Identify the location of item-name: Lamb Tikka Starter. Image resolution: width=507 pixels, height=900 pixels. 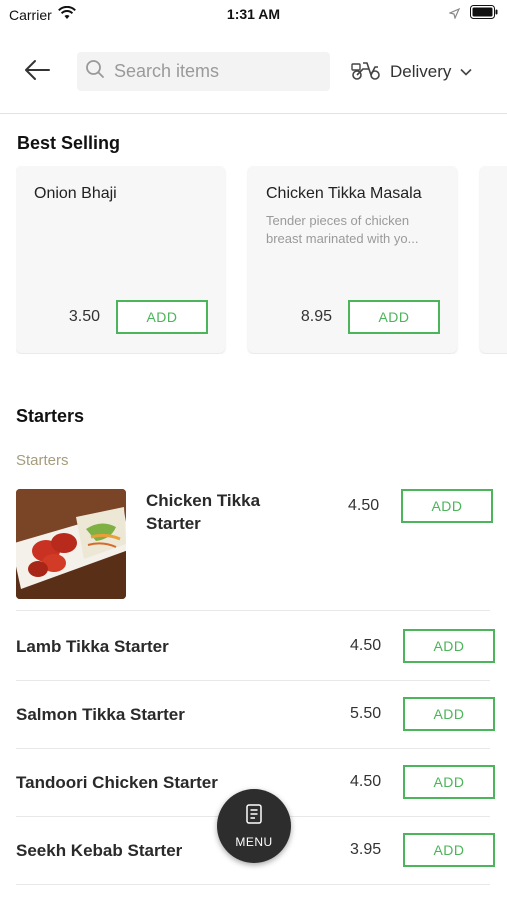
(92, 646).